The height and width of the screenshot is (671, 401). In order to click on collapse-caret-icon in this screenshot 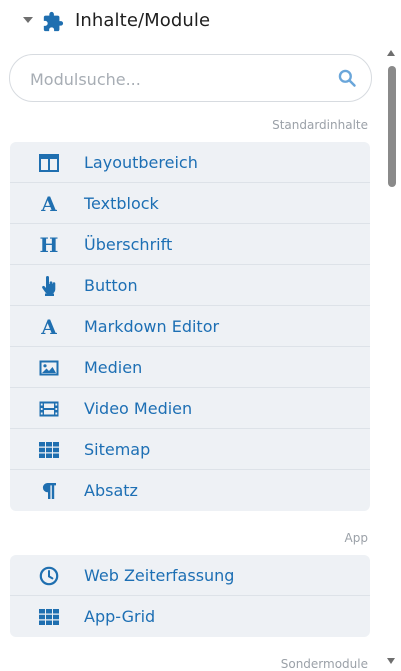, I will do `click(28, 20)`.